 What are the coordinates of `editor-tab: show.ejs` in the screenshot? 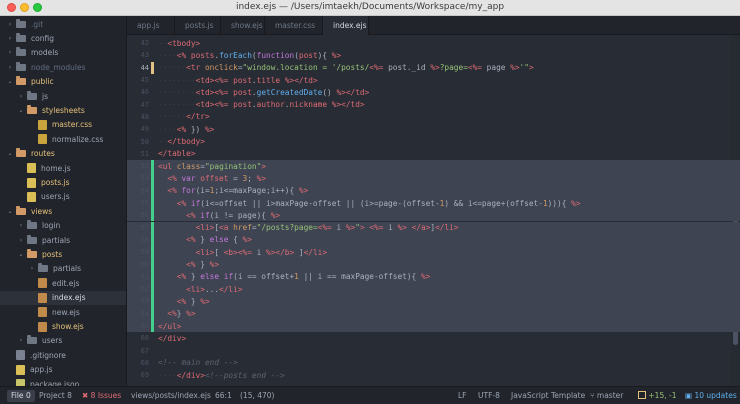 It's located at (243, 25).